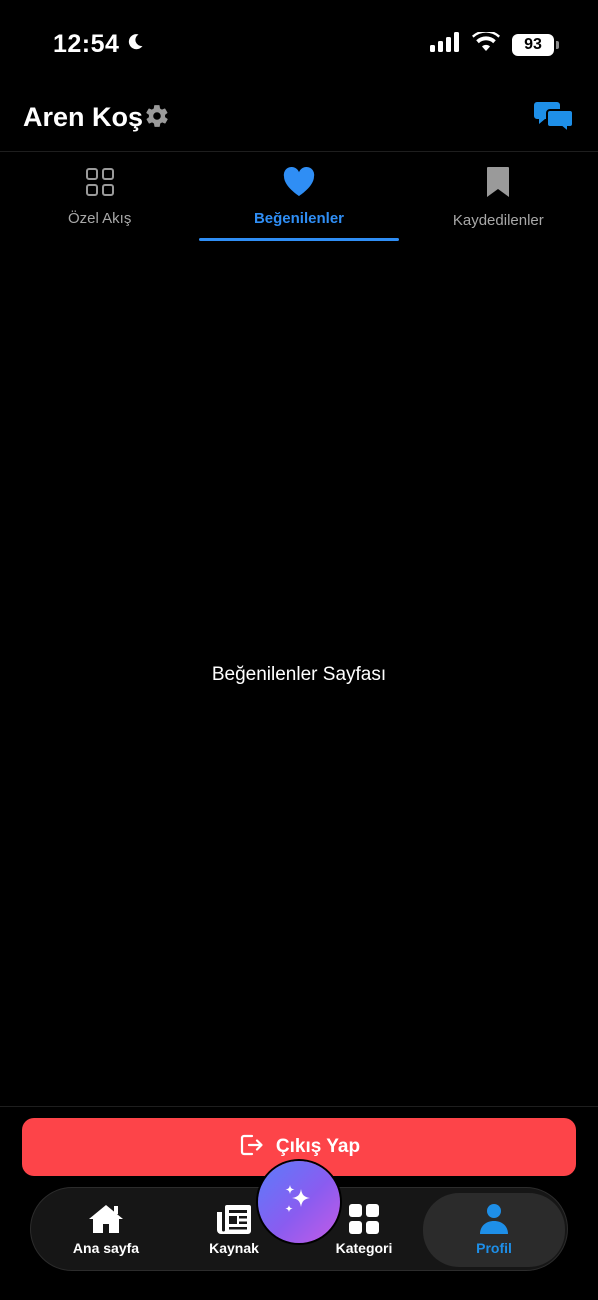  I want to click on tabbar-item-profil: Profil, so click(494, 1230).